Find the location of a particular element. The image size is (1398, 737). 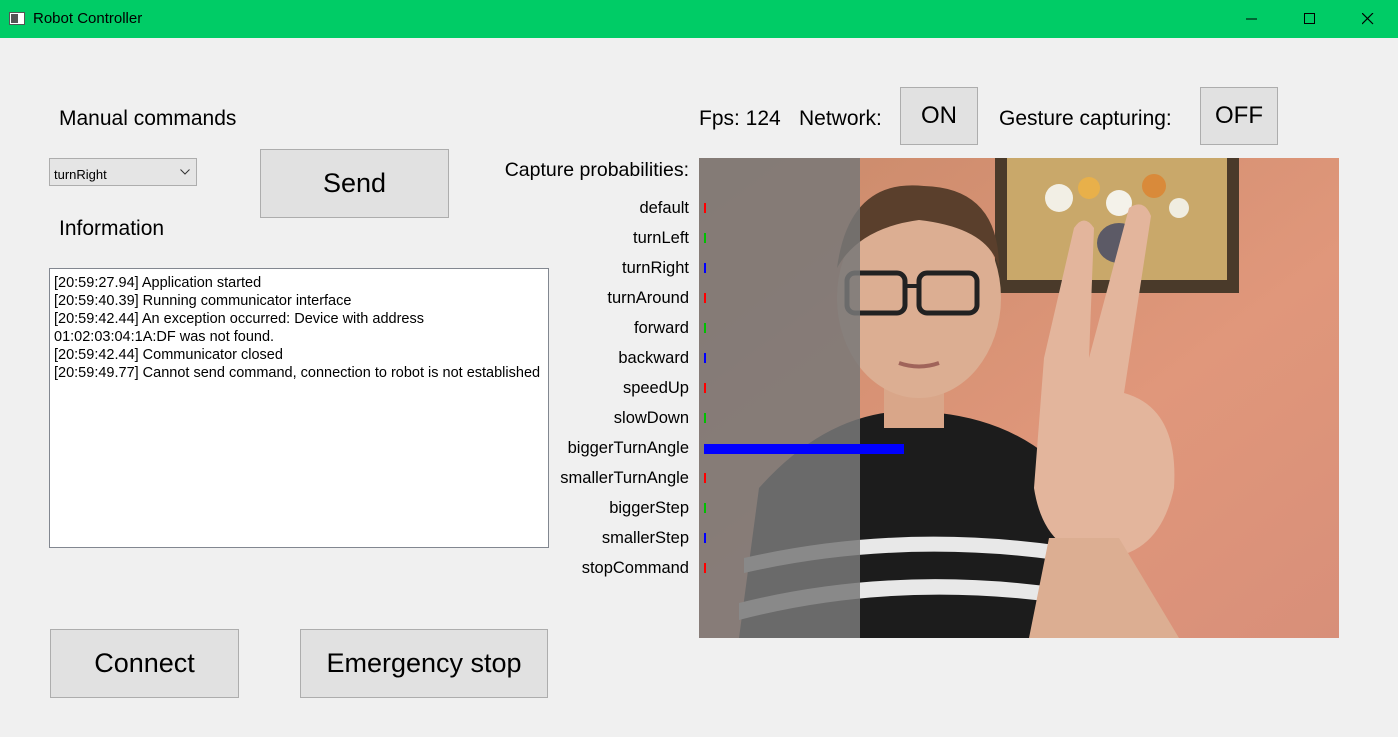

probability-label-default: default is located at coordinates (664, 208).